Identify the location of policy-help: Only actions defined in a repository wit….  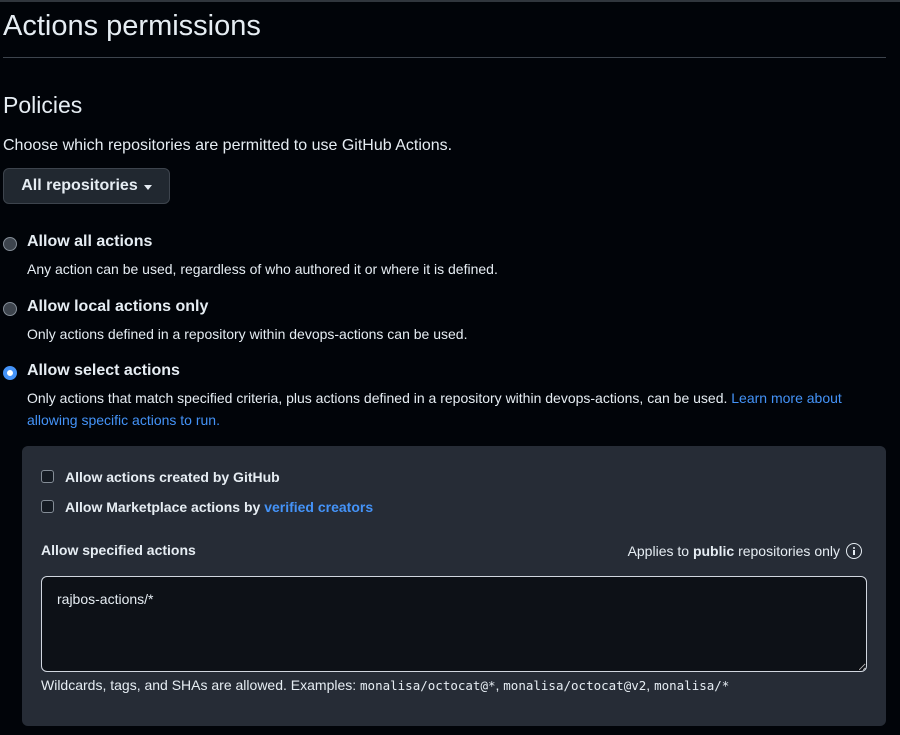
(247, 334).